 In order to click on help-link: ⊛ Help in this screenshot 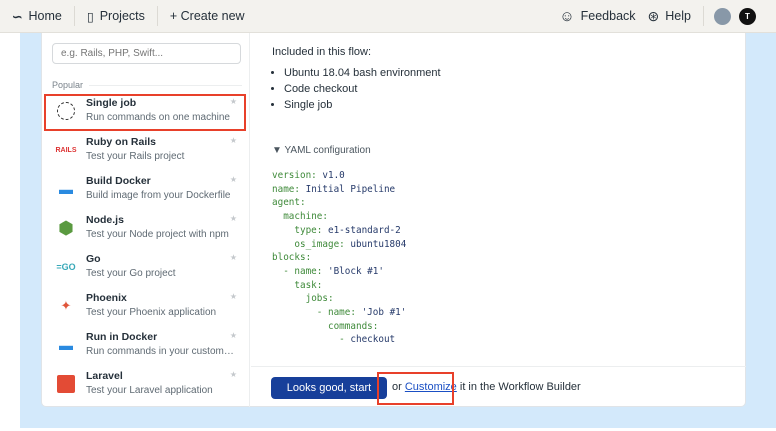, I will do `click(675, 16)`.